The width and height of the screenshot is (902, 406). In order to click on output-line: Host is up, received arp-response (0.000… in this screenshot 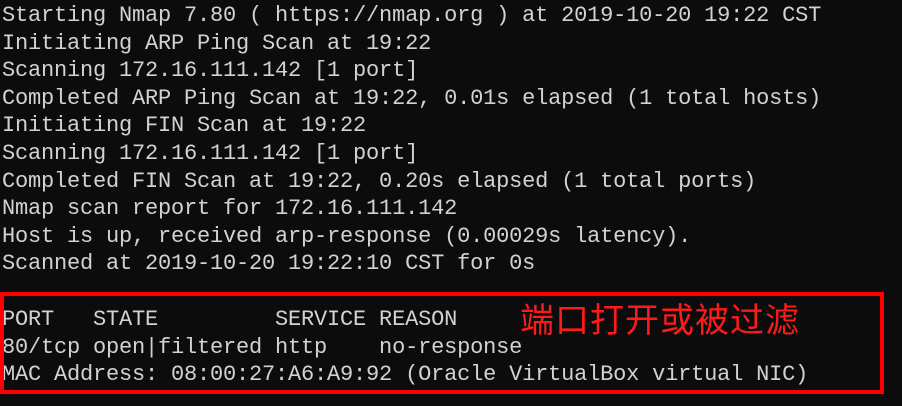, I will do `click(347, 236)`.